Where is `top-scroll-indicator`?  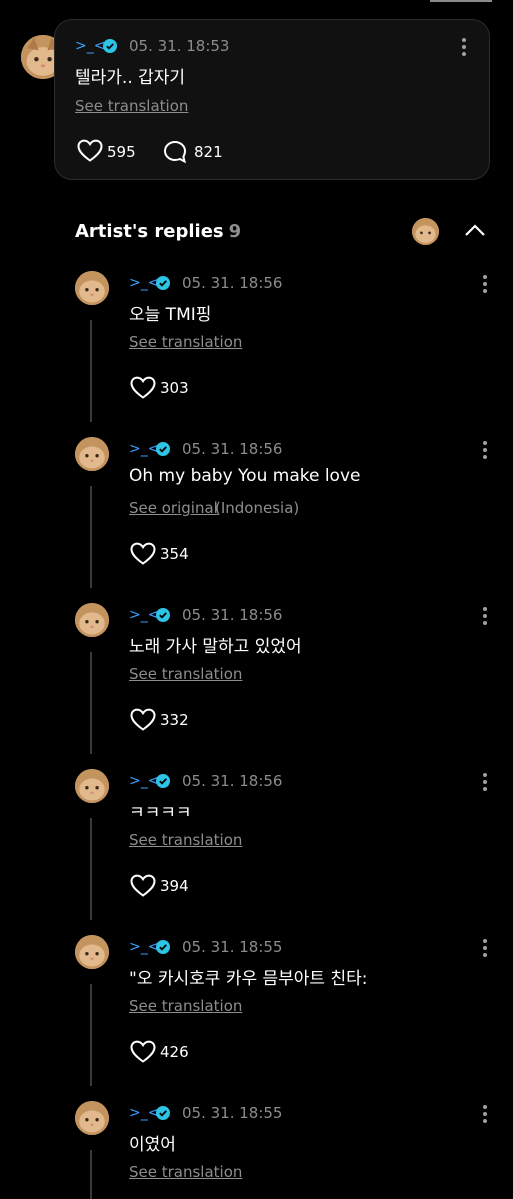 top-scroll-indicator is located at coordinates (461, 1).